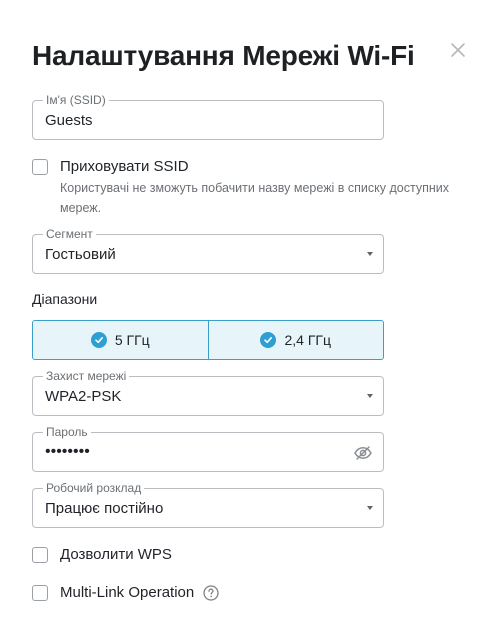  Describe the element at coordinates (104, 508) in the screenshot. I see `schedule-value: Працює постійно` at that location.